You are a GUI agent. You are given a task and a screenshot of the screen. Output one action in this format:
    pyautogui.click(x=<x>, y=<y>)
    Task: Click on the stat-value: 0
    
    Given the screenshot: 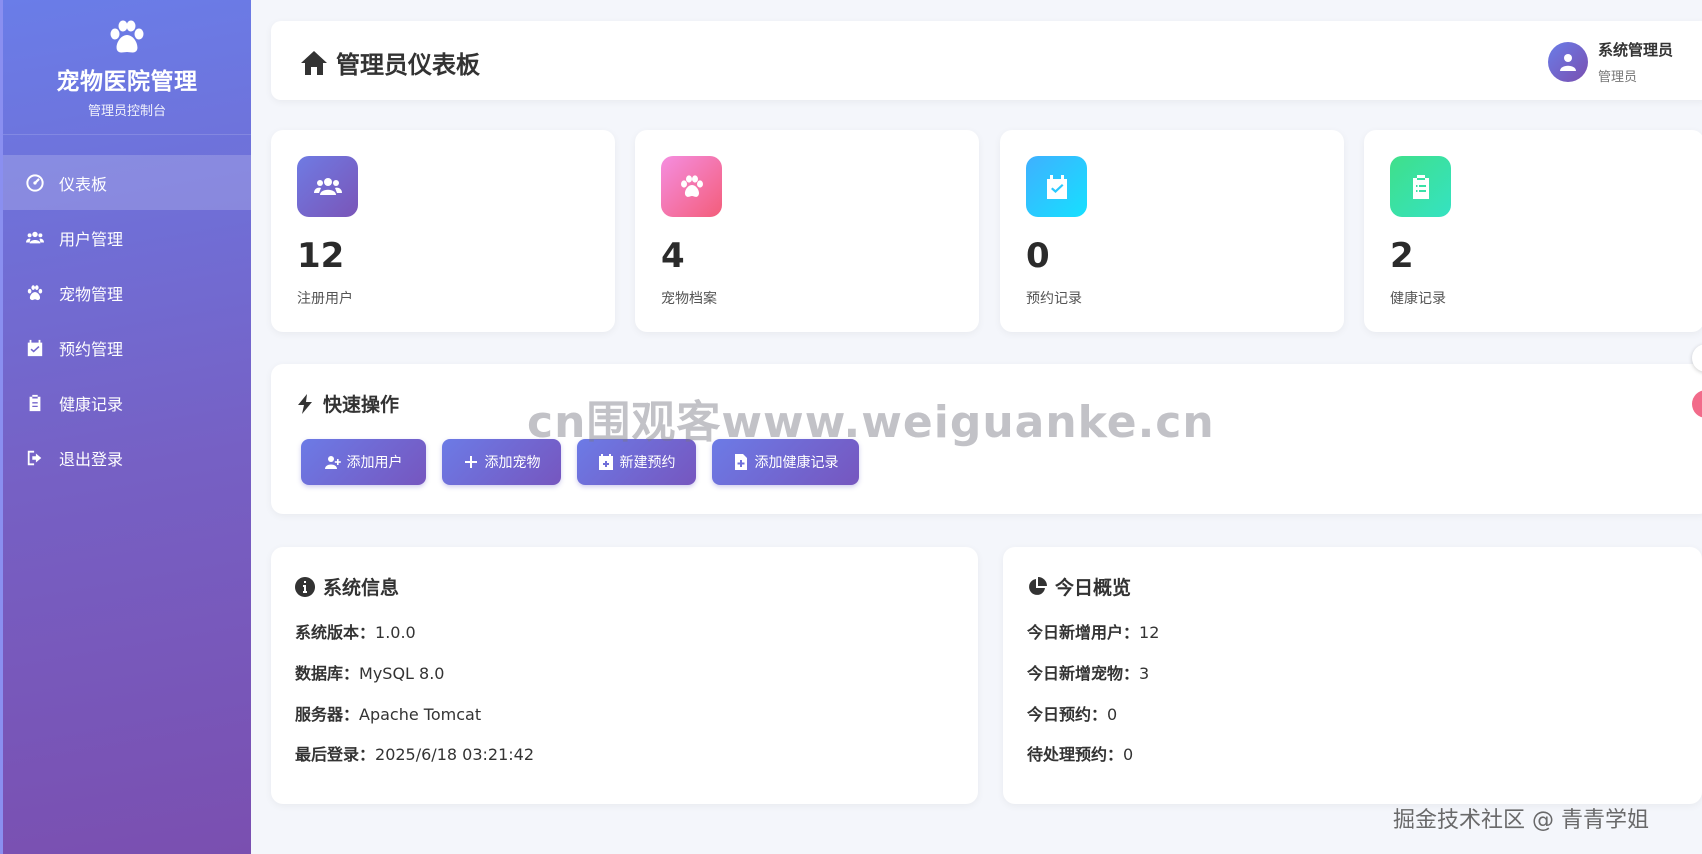 What is the action you would take?
    pyautogui.click(x=1038, y=256)
    